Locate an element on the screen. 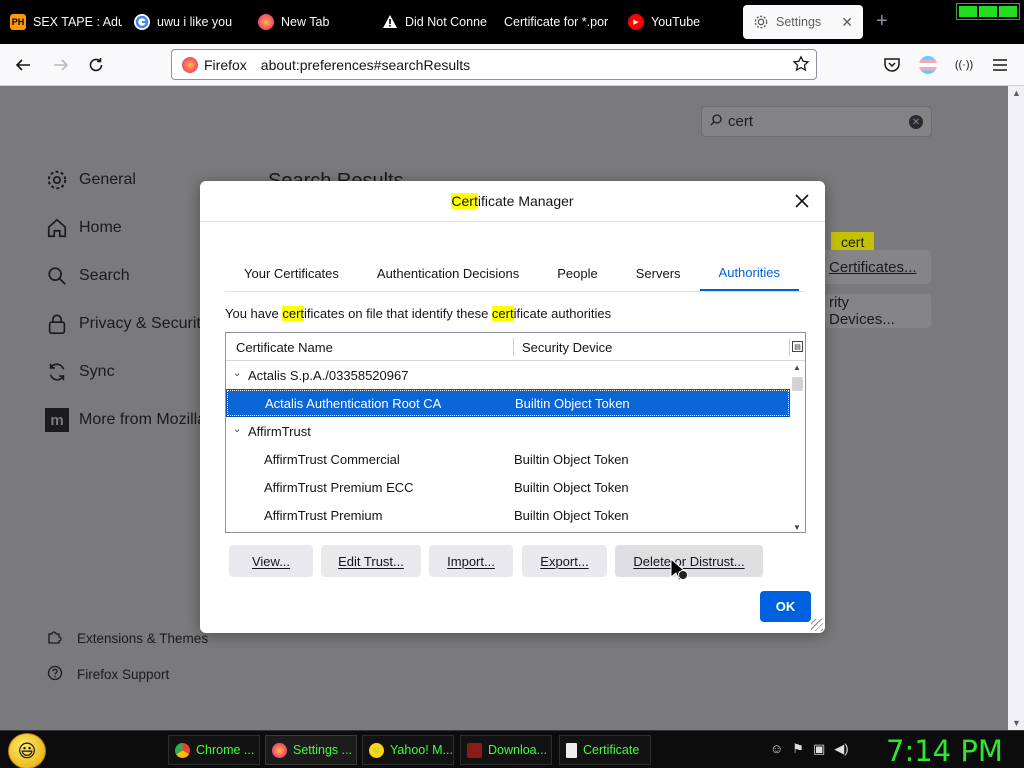 The image size is (1024, 768). extension-icon: ((·)) is located at coordinates (964, 65).